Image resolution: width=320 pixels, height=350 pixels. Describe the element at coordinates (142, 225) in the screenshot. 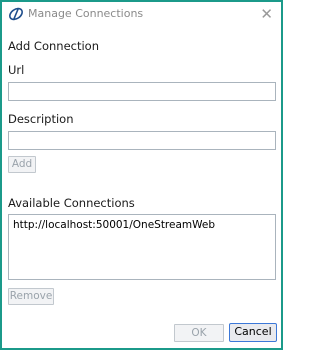

I see `list-item: http://localhost:50001/OneStreamWeb` at that location.